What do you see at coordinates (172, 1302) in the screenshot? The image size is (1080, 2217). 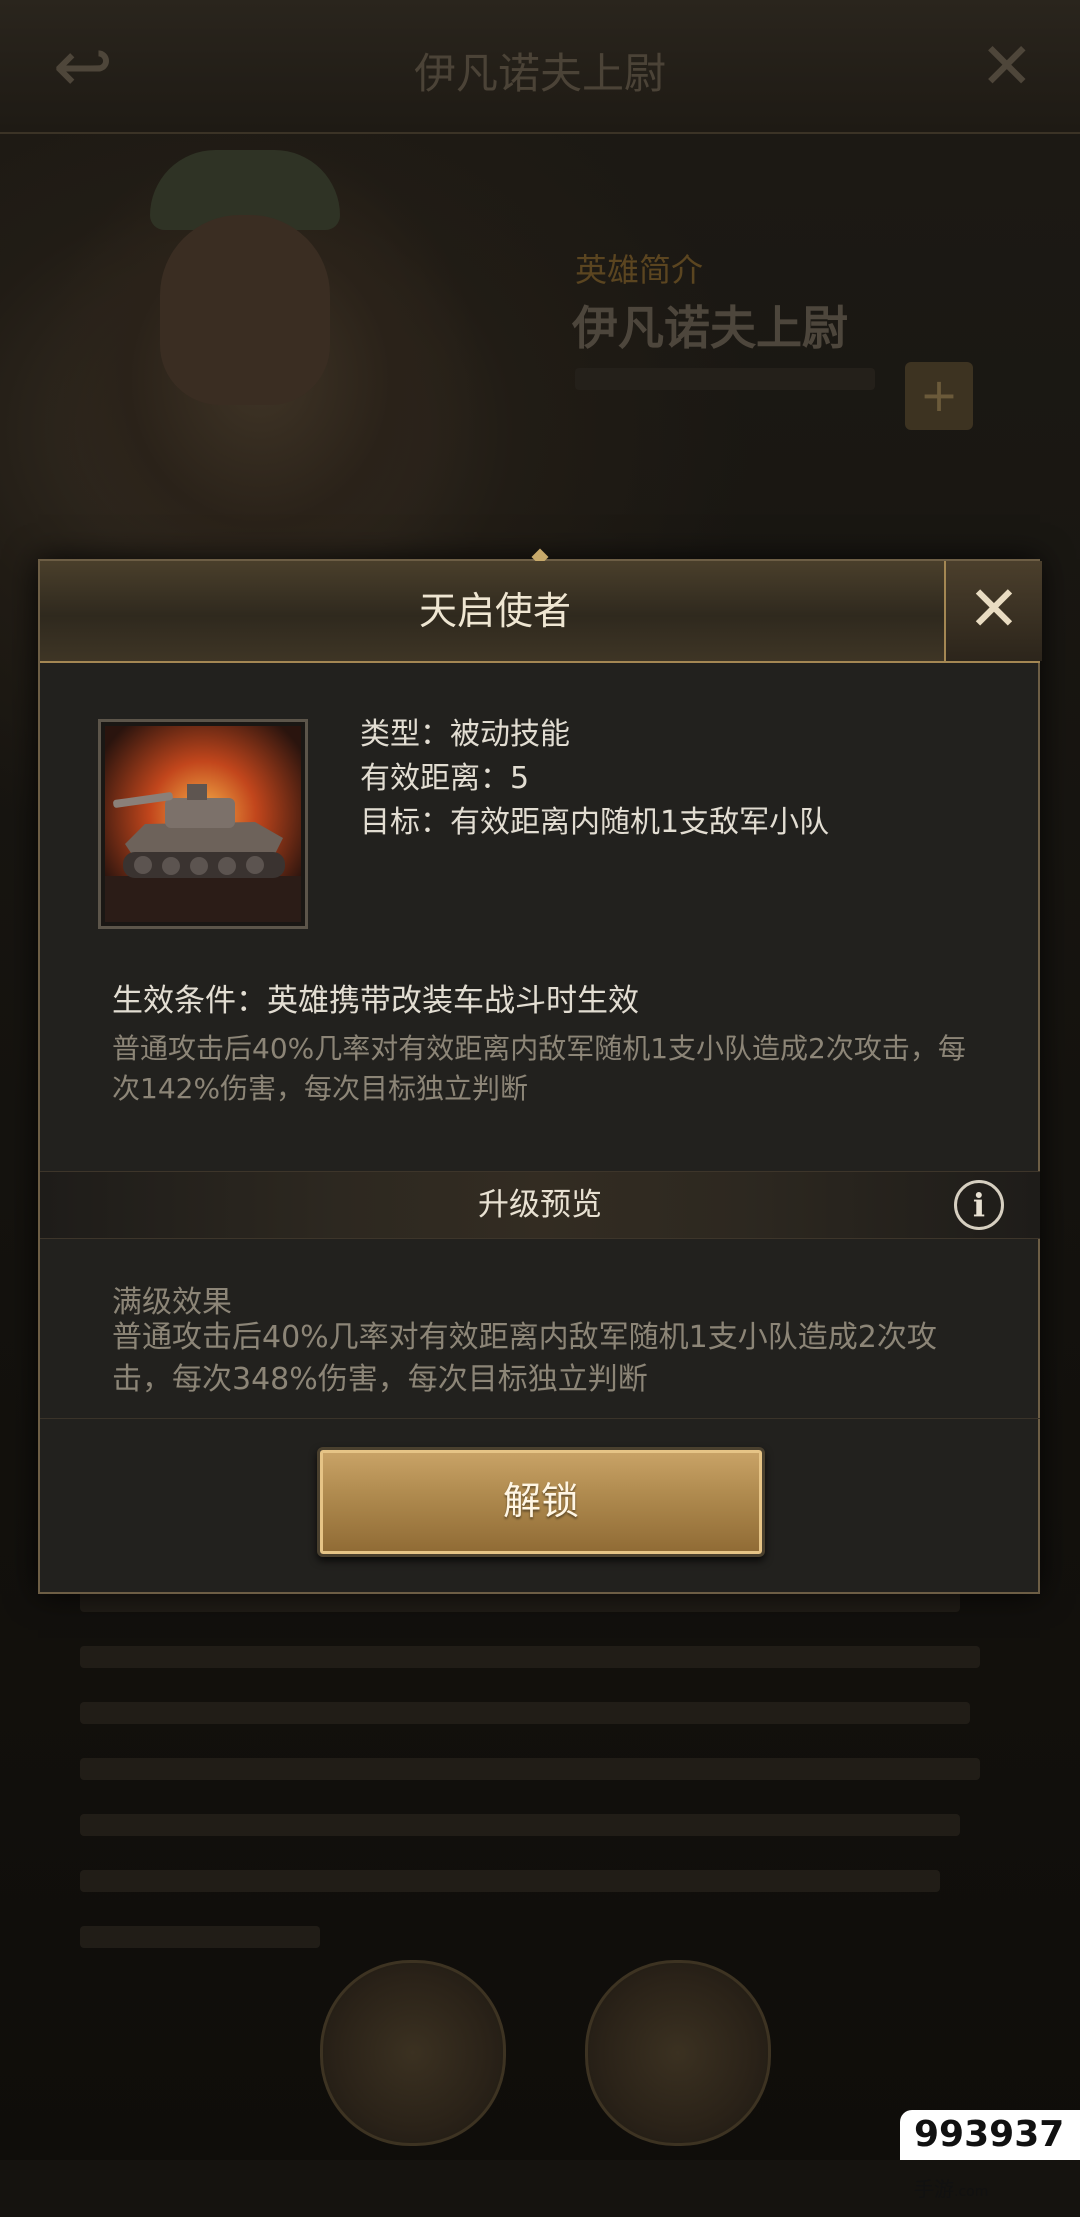 I see `max-level-label: 满级效果` at bounding box center [172, 1302].